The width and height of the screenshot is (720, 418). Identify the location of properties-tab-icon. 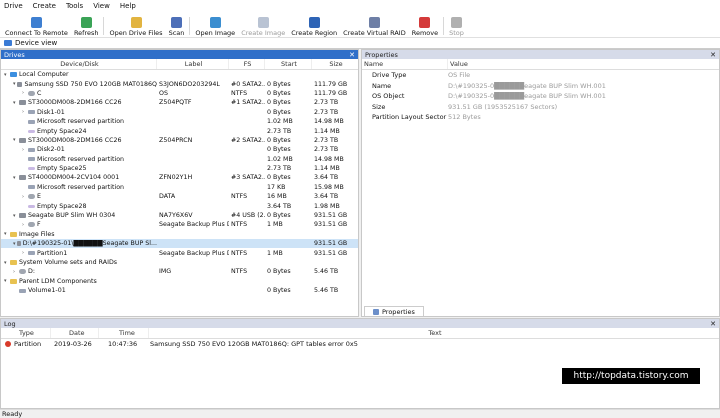
(376, 311).